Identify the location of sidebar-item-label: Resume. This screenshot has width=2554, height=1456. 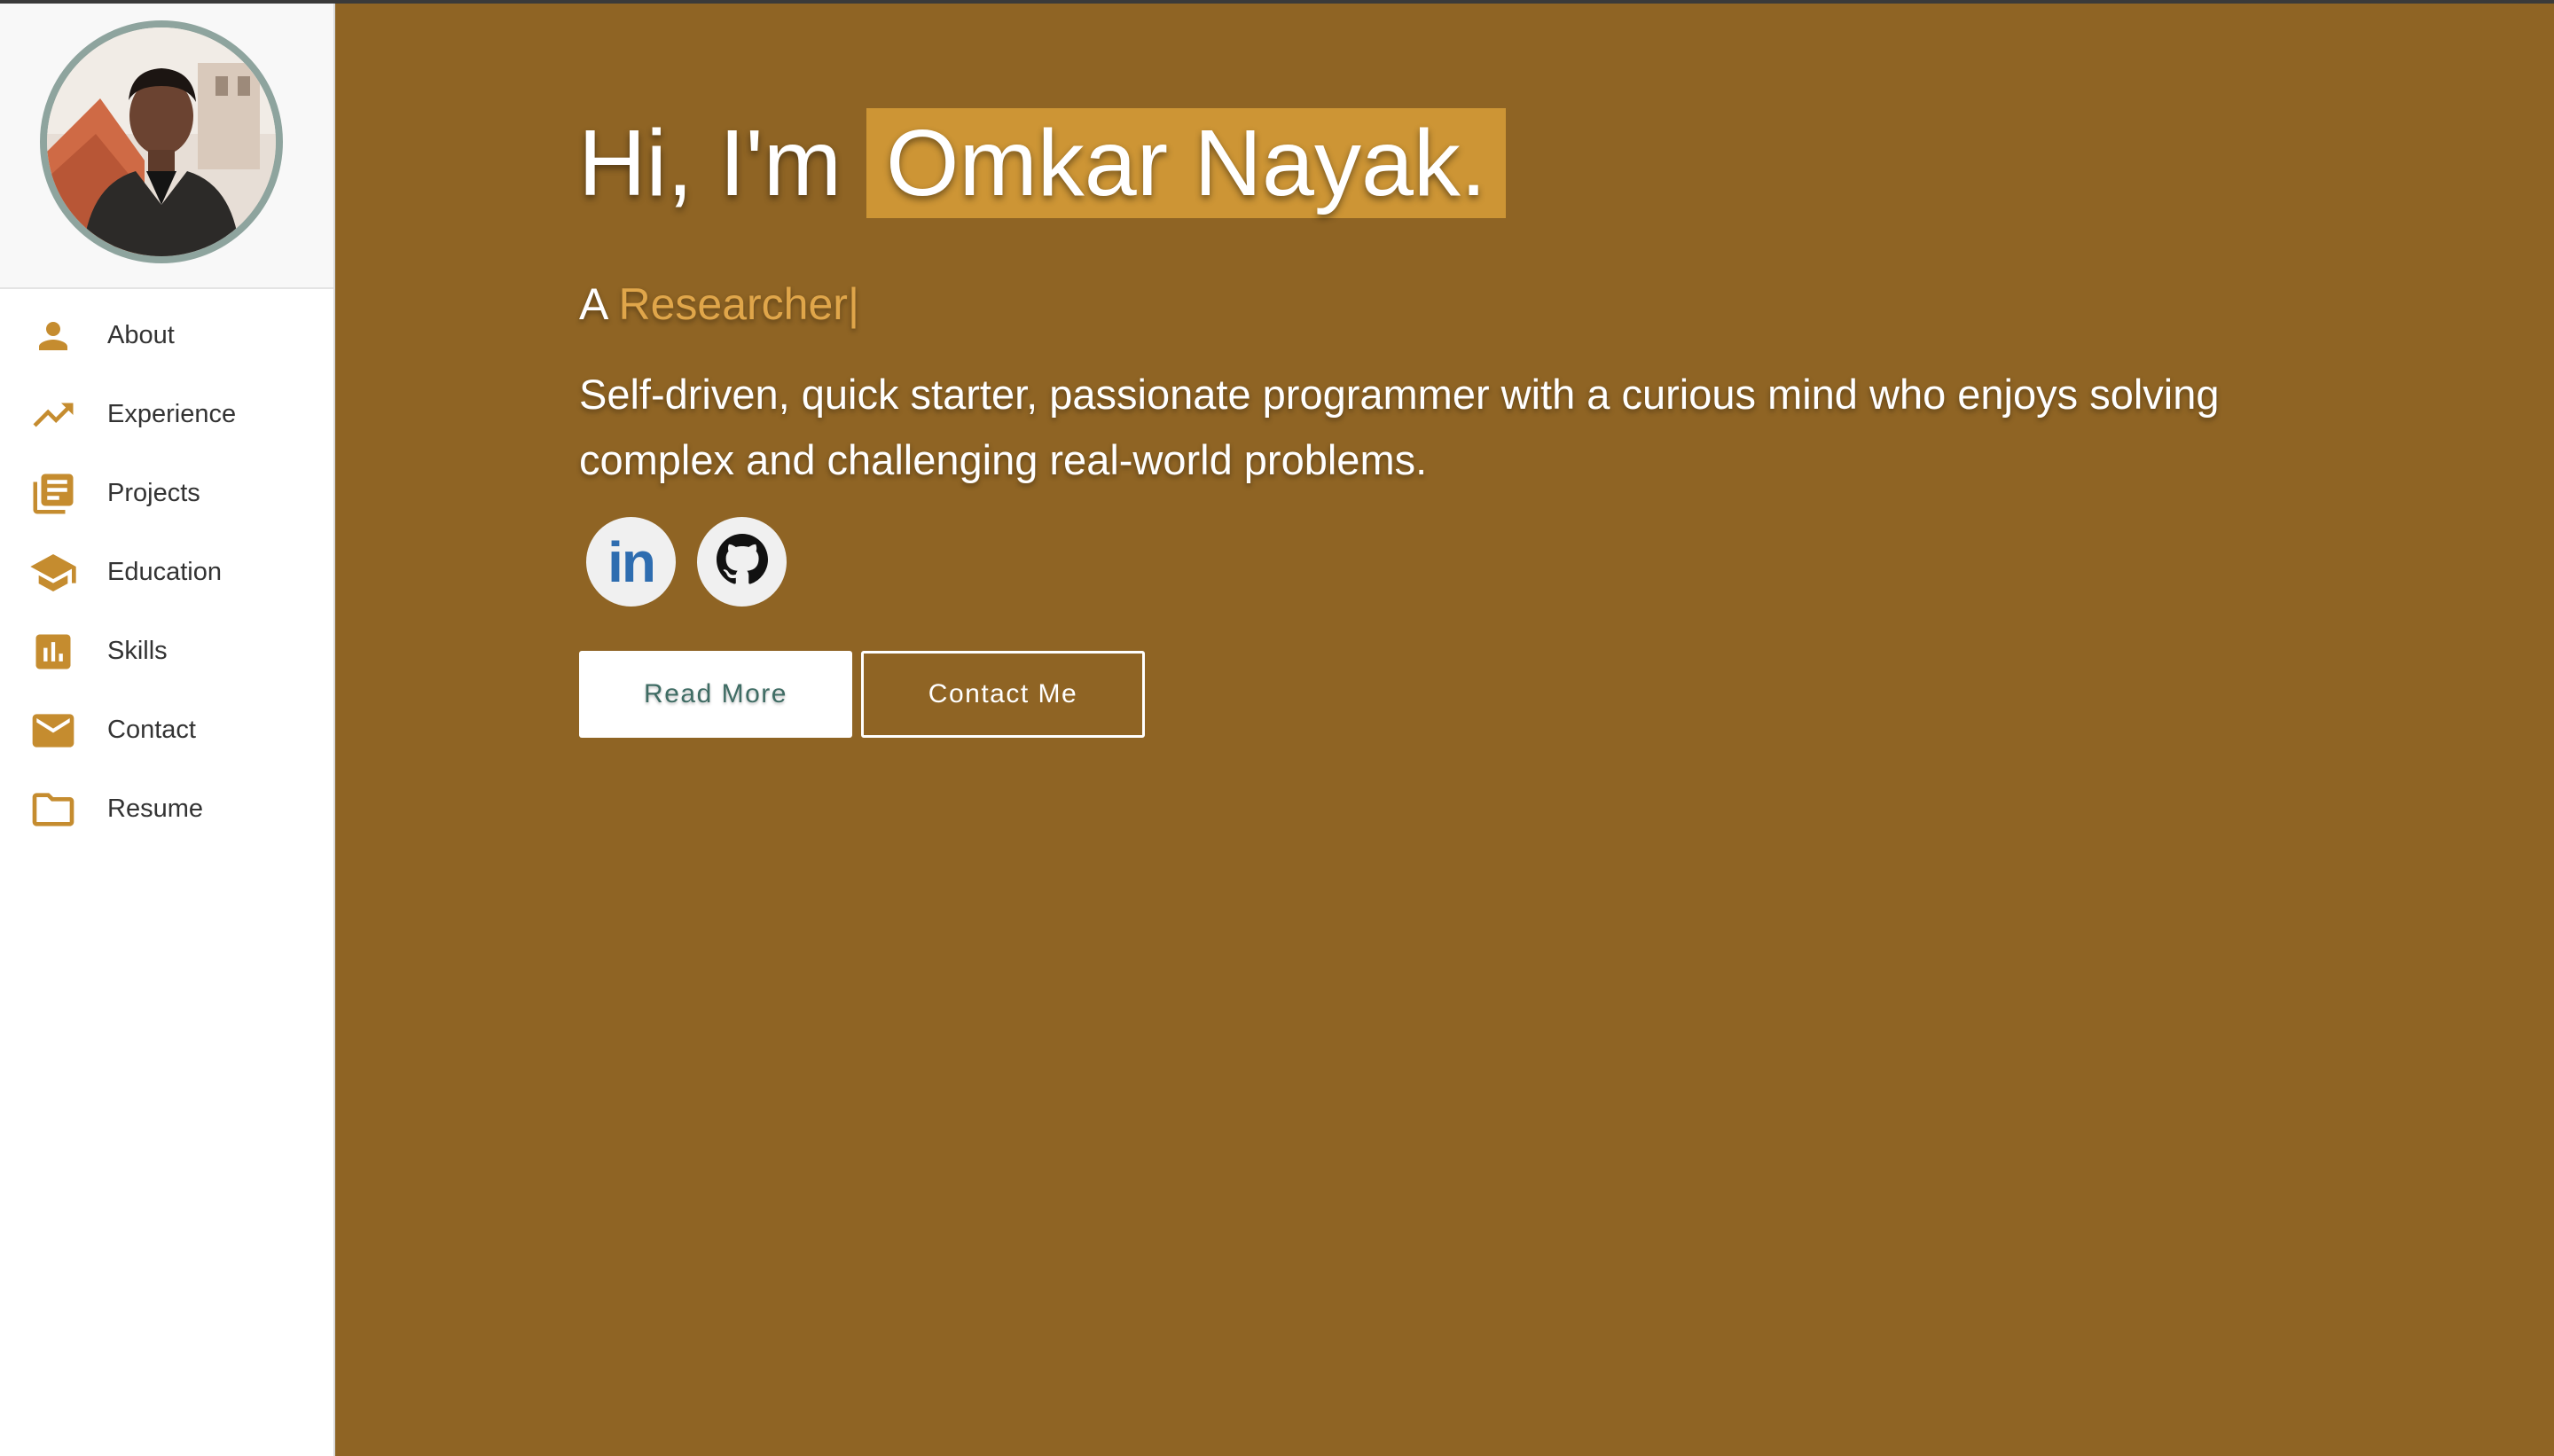
(155, 809).